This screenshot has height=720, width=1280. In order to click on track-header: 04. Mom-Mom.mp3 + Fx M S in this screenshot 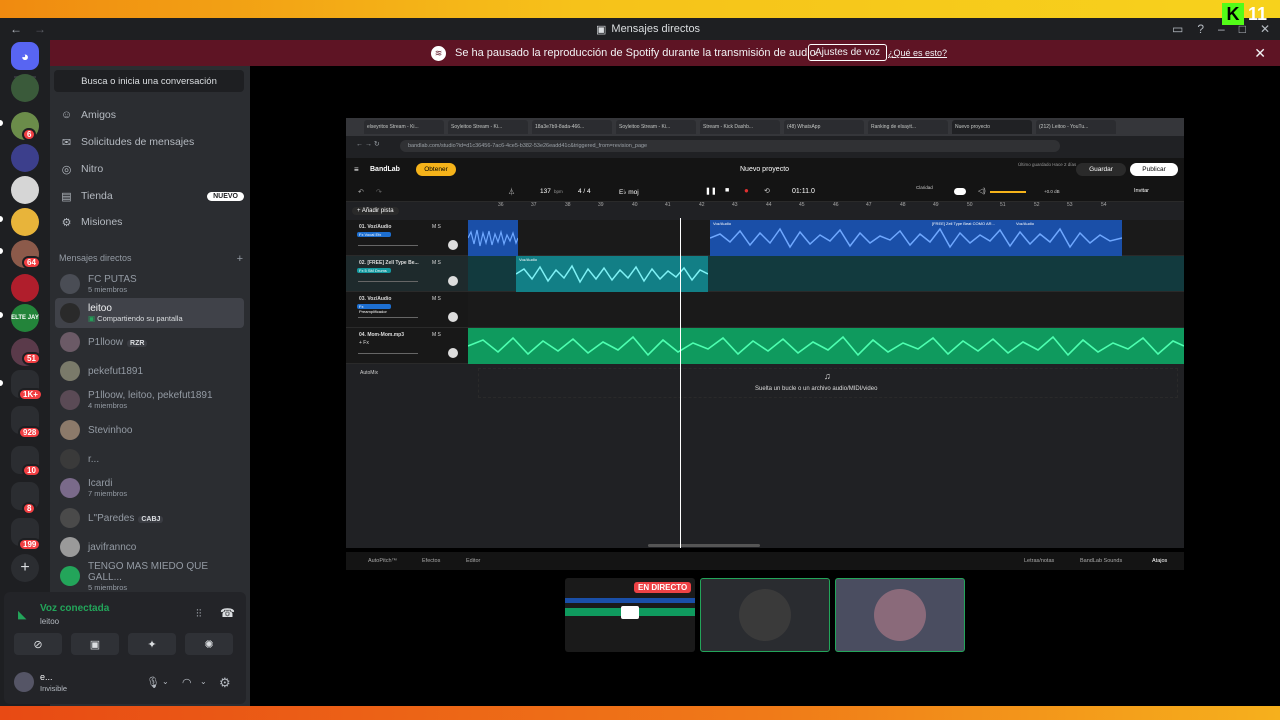, I will do `click(407, 346)`.